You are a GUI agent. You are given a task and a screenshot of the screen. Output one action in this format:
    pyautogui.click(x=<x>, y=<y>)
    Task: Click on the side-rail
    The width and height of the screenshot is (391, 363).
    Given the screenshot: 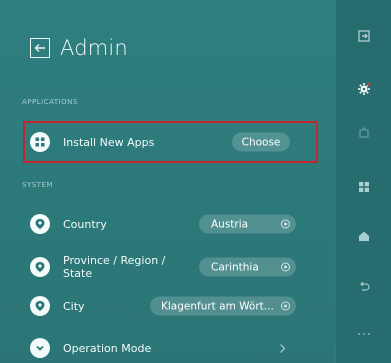 What is the action you would take?
    pyautogui.click(x=363, y=181)
    